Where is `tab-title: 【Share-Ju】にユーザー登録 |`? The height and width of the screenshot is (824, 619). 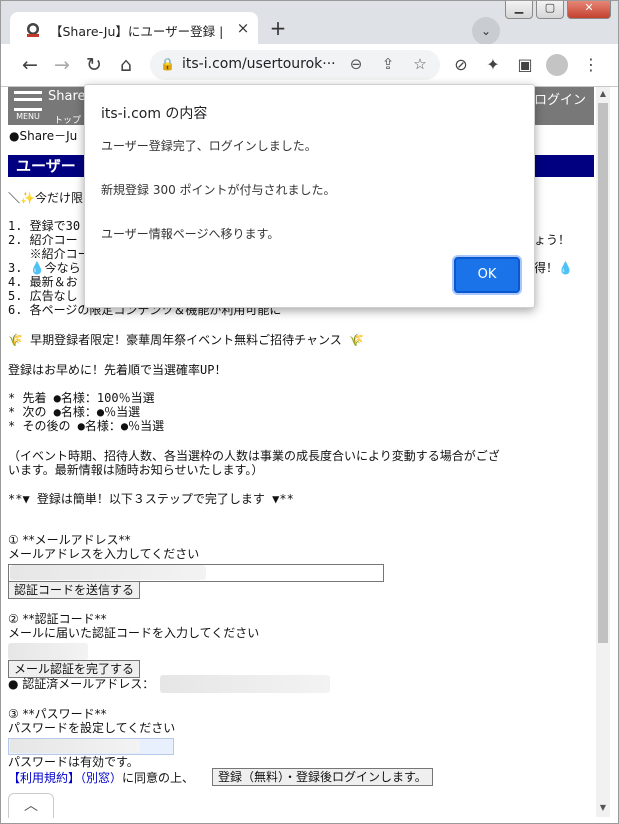
tab-title: 【Share-Ju】にユーザー登録 | is located at coordinates (137, 31).